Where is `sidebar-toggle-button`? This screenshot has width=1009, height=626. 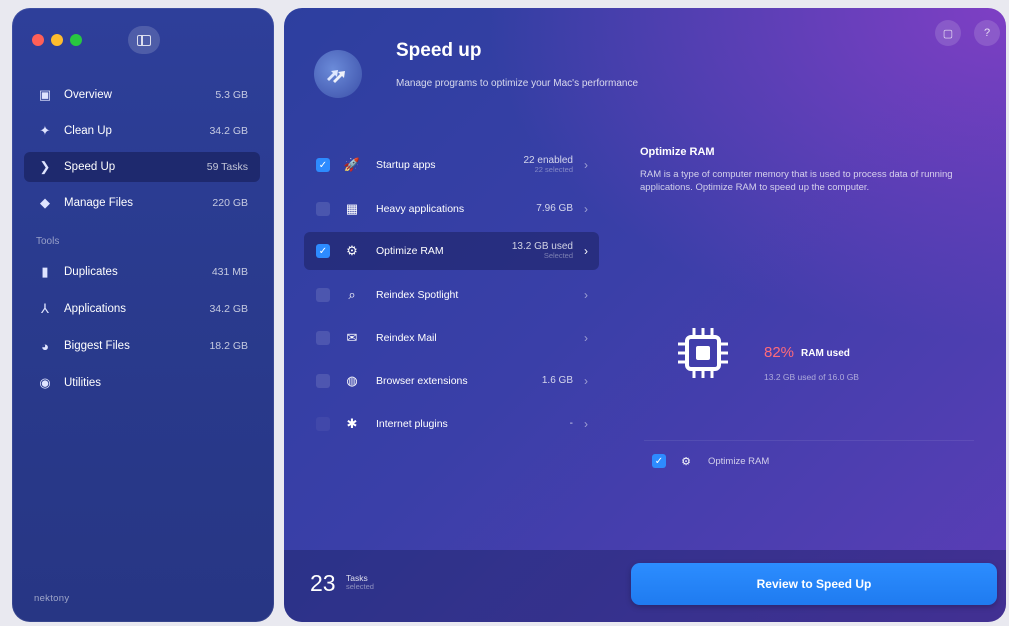
sidebar-toggle-button is located at coordinates (144, 40).